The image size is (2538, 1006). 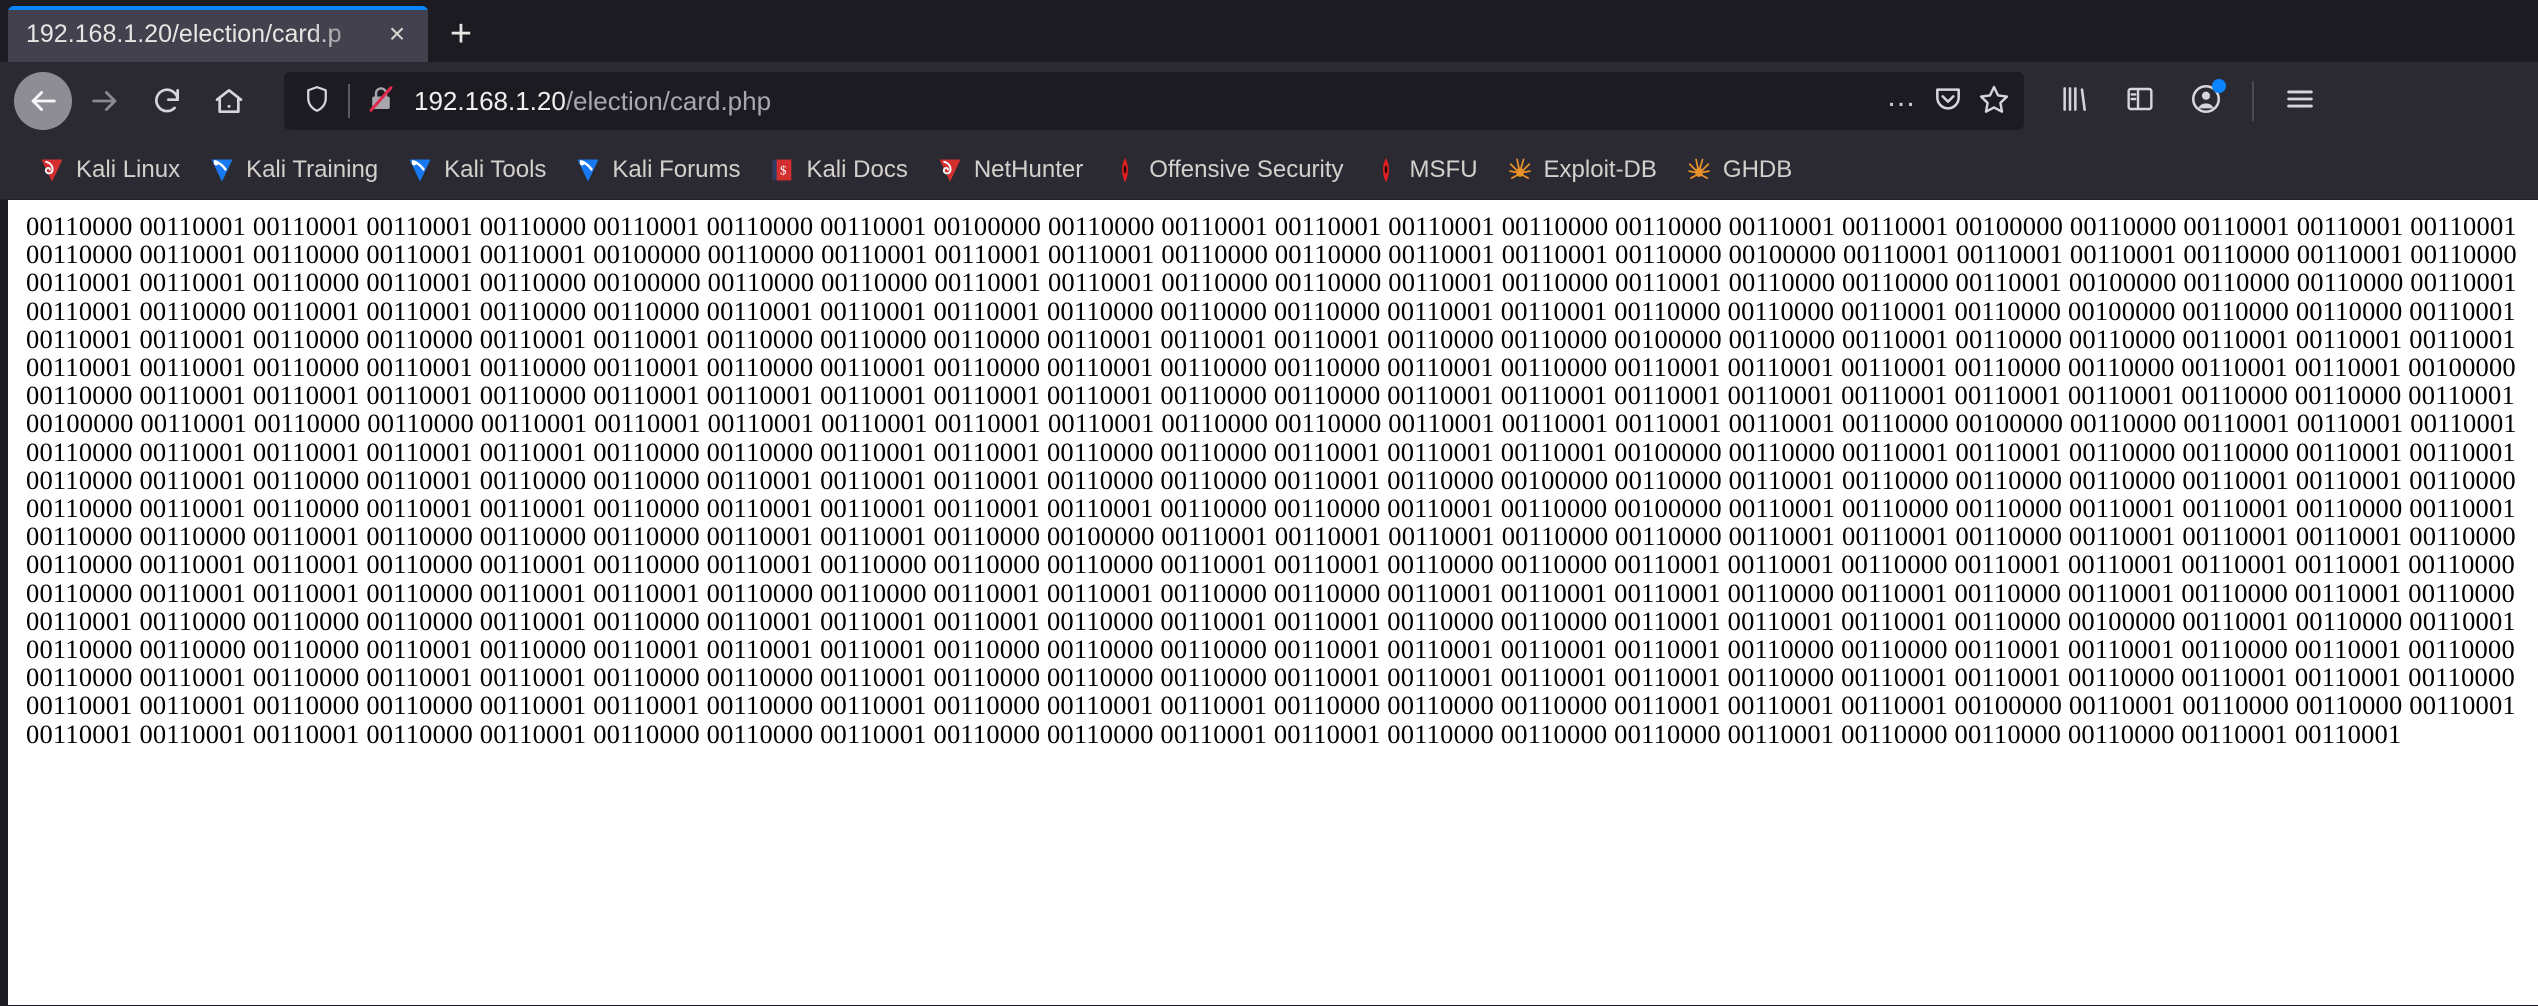 I want to click on bookmark-kali-tools: Kali Tools, so click(x=476, y=170).